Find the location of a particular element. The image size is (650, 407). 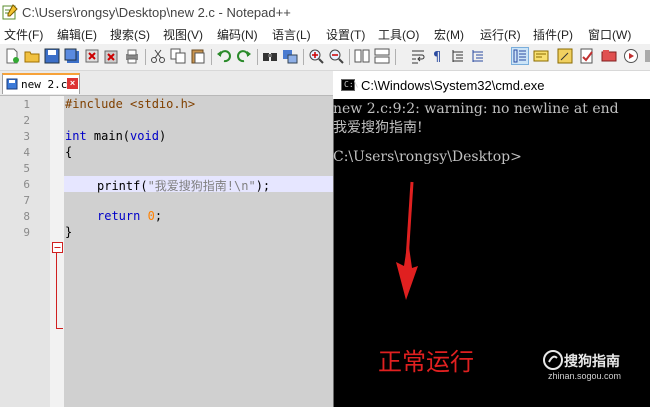

doc-map-icon is located at coordinates (520, 56).